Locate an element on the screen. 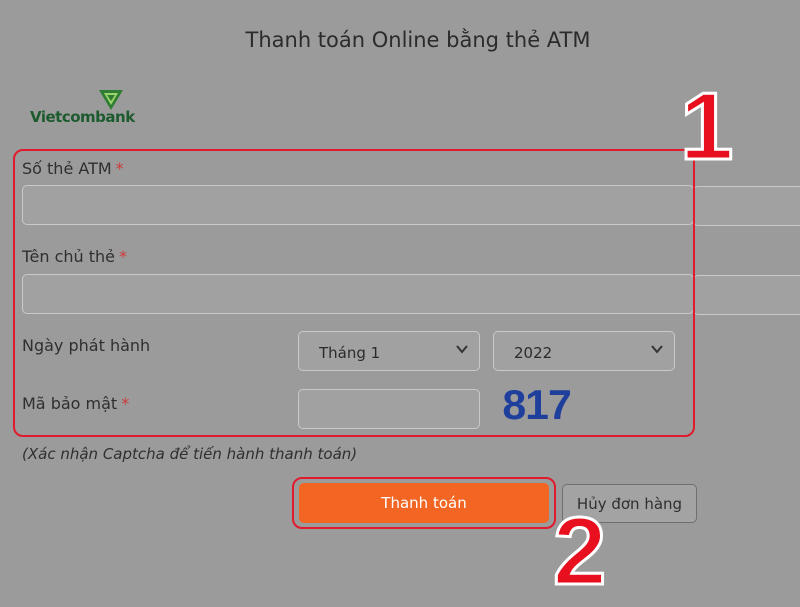 The image size is (800, 607). right-panel-edge is located at coordinates (746, 206).